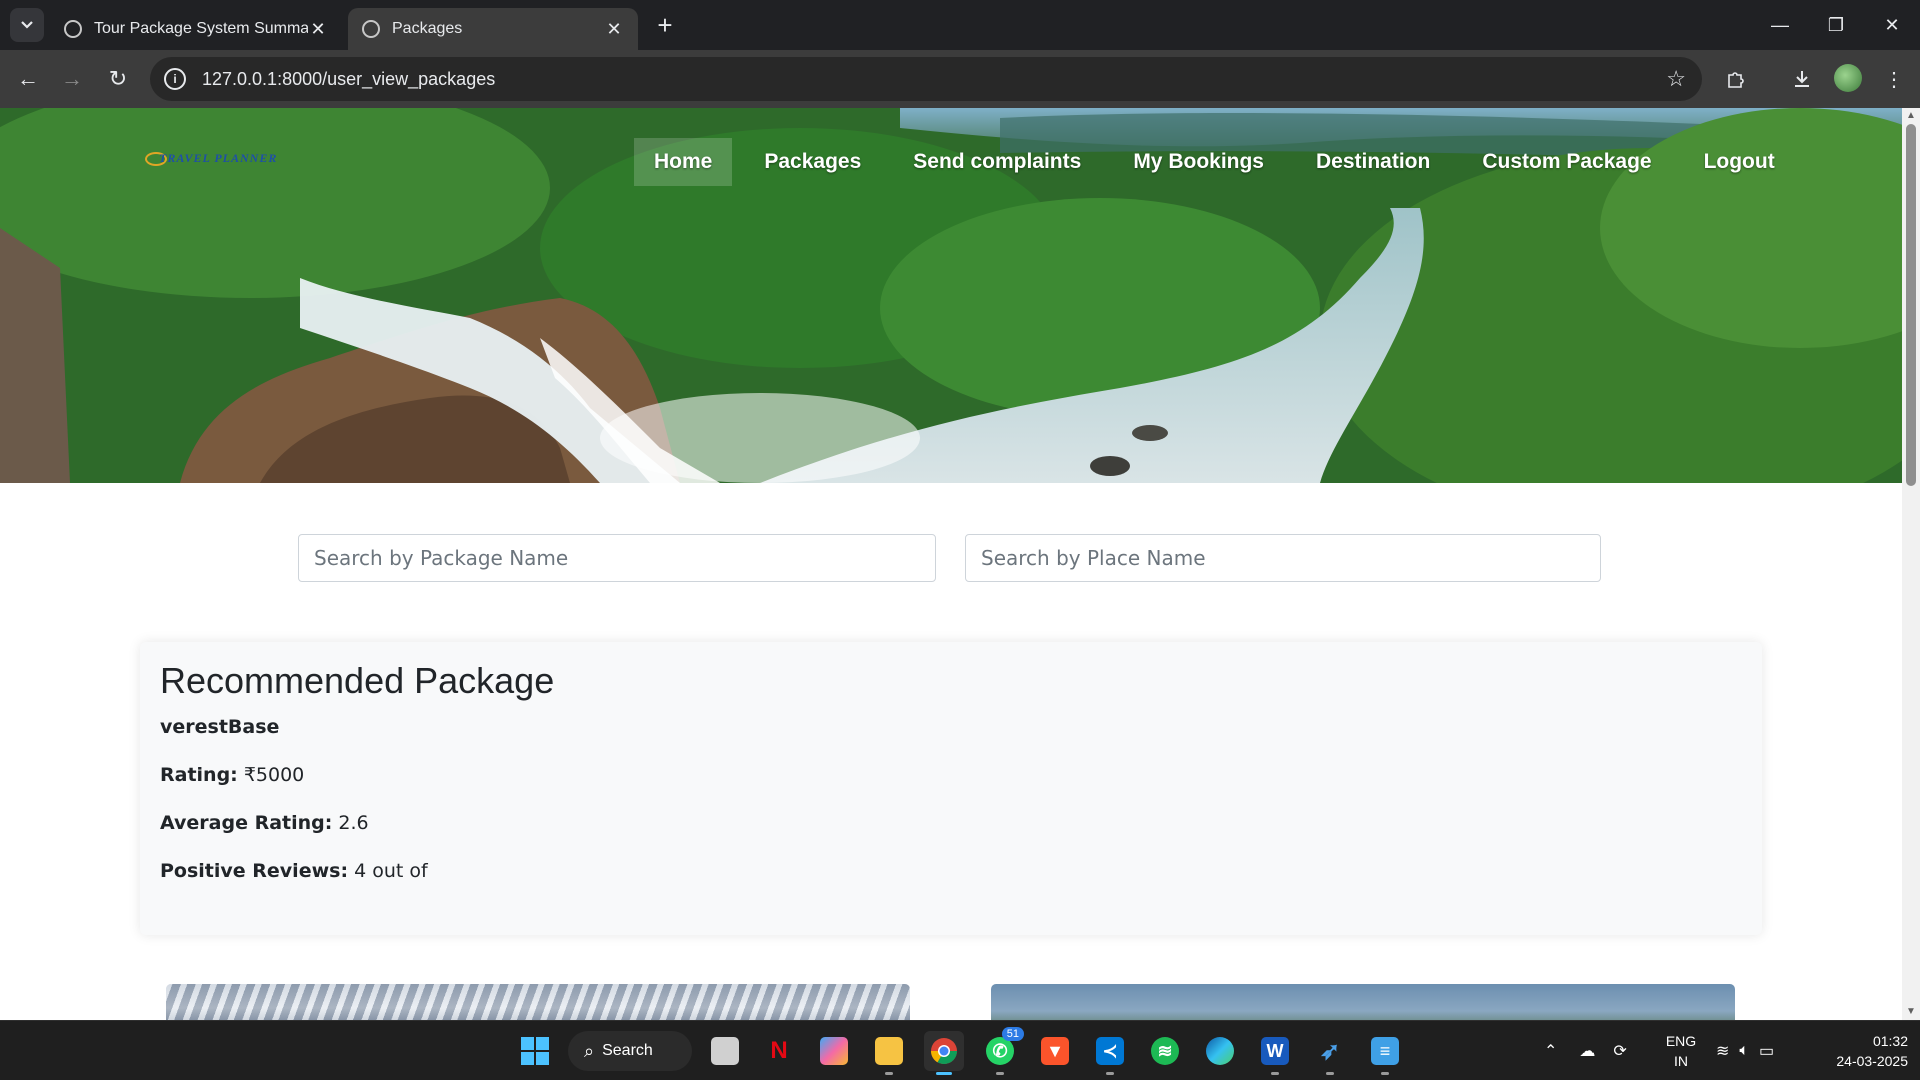 The height and width of the screenshot is (1080, 1920). I want to click on edge-icon, so click(1220, 1051).